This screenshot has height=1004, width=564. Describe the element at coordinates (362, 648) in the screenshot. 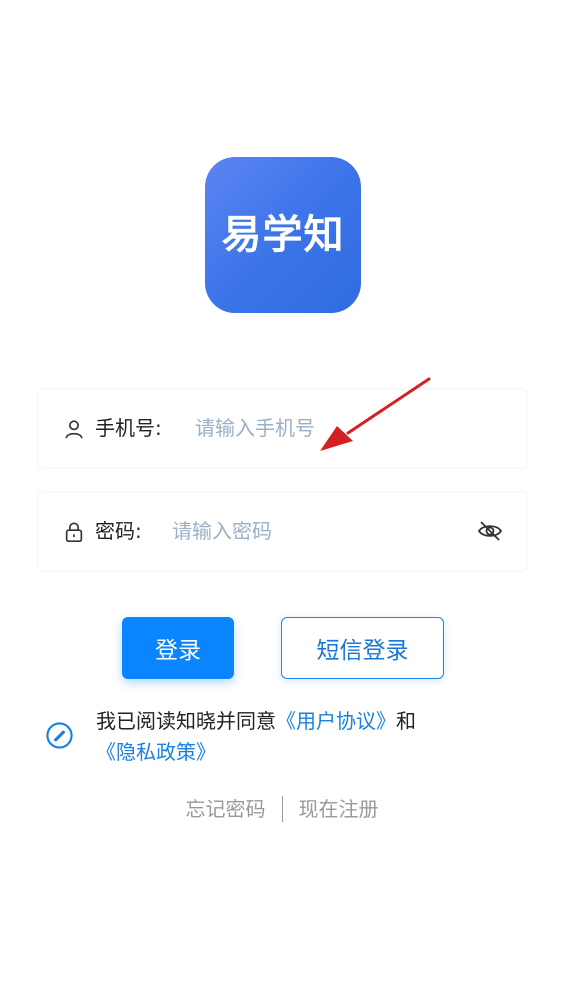

I see `sms-login-button: 短信登录` at that location.